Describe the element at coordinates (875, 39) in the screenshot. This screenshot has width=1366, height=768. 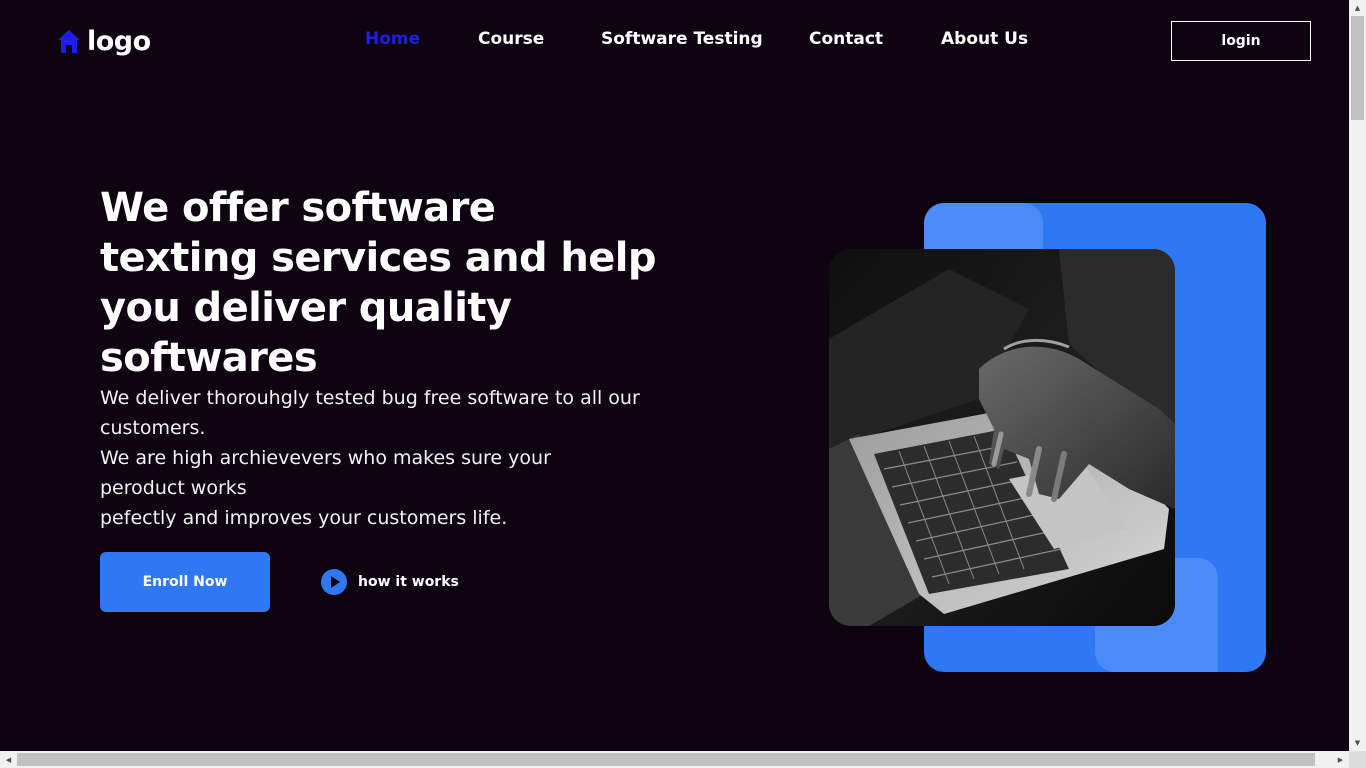
I see `nav-contact: Contact` at that location.